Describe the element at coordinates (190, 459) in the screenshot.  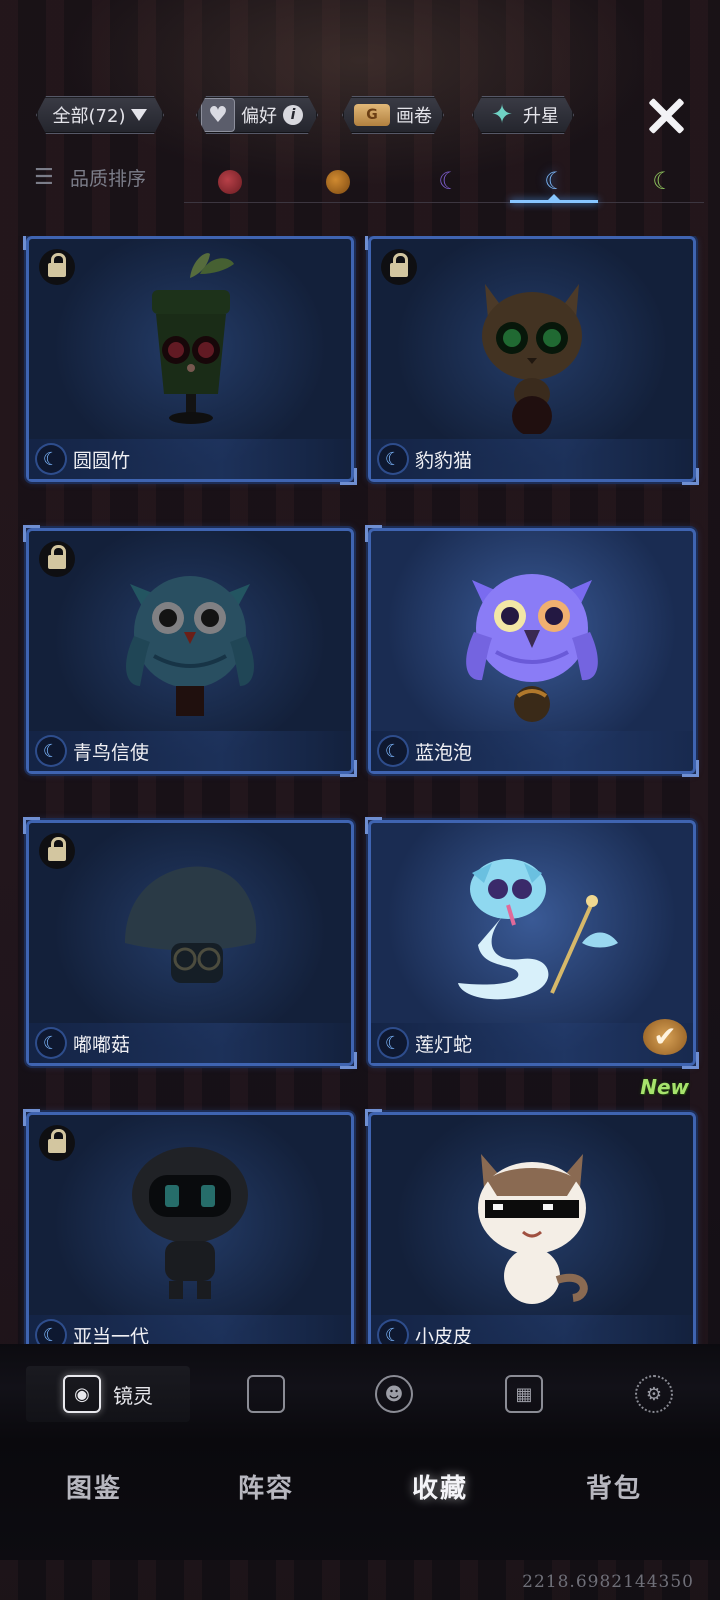
I see `card-name-bar: ☾ 圆圆竹` at that location.